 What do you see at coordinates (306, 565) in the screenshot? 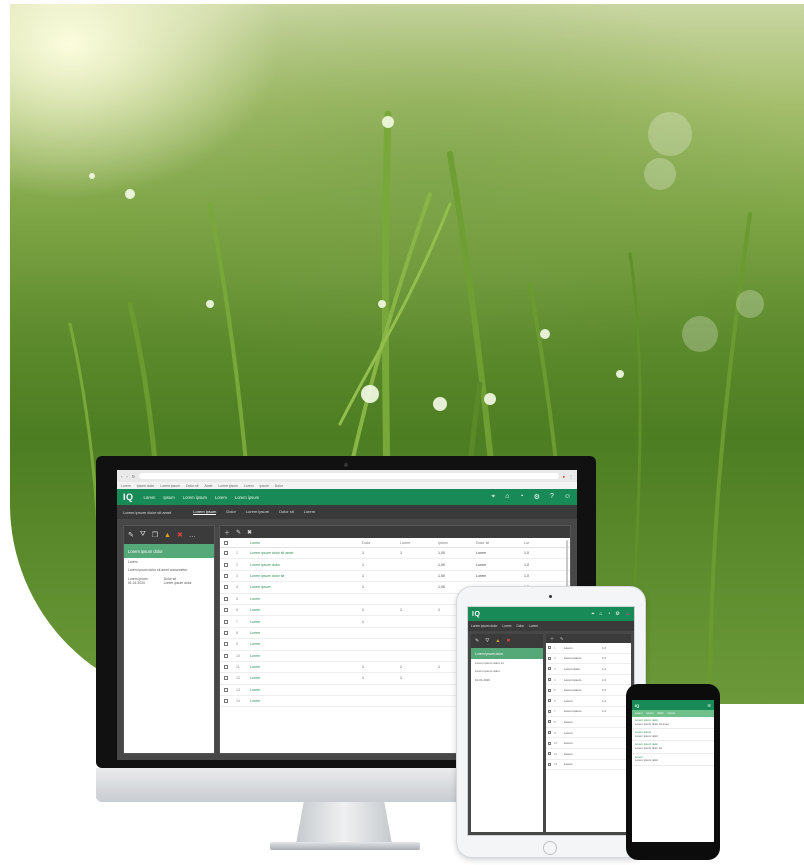
I see `cell-name: Lorem ipsum dolor` at bounding box center [306, 565].